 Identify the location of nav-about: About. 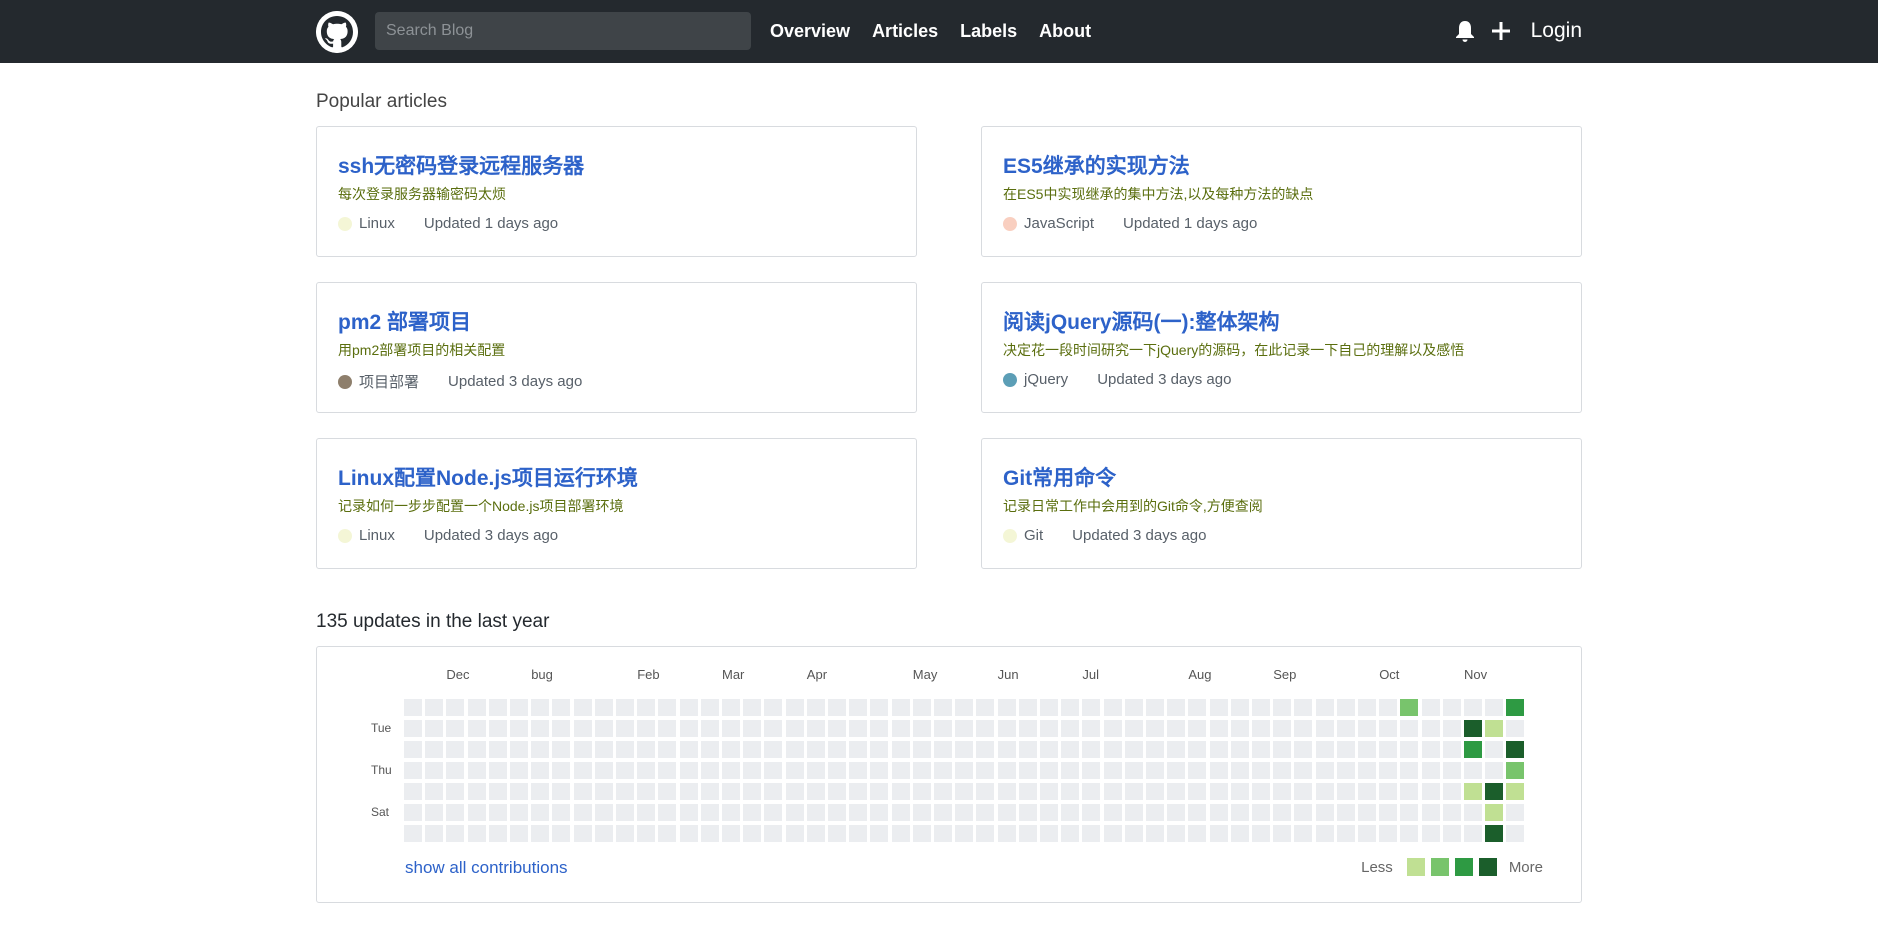
(1065, 31).